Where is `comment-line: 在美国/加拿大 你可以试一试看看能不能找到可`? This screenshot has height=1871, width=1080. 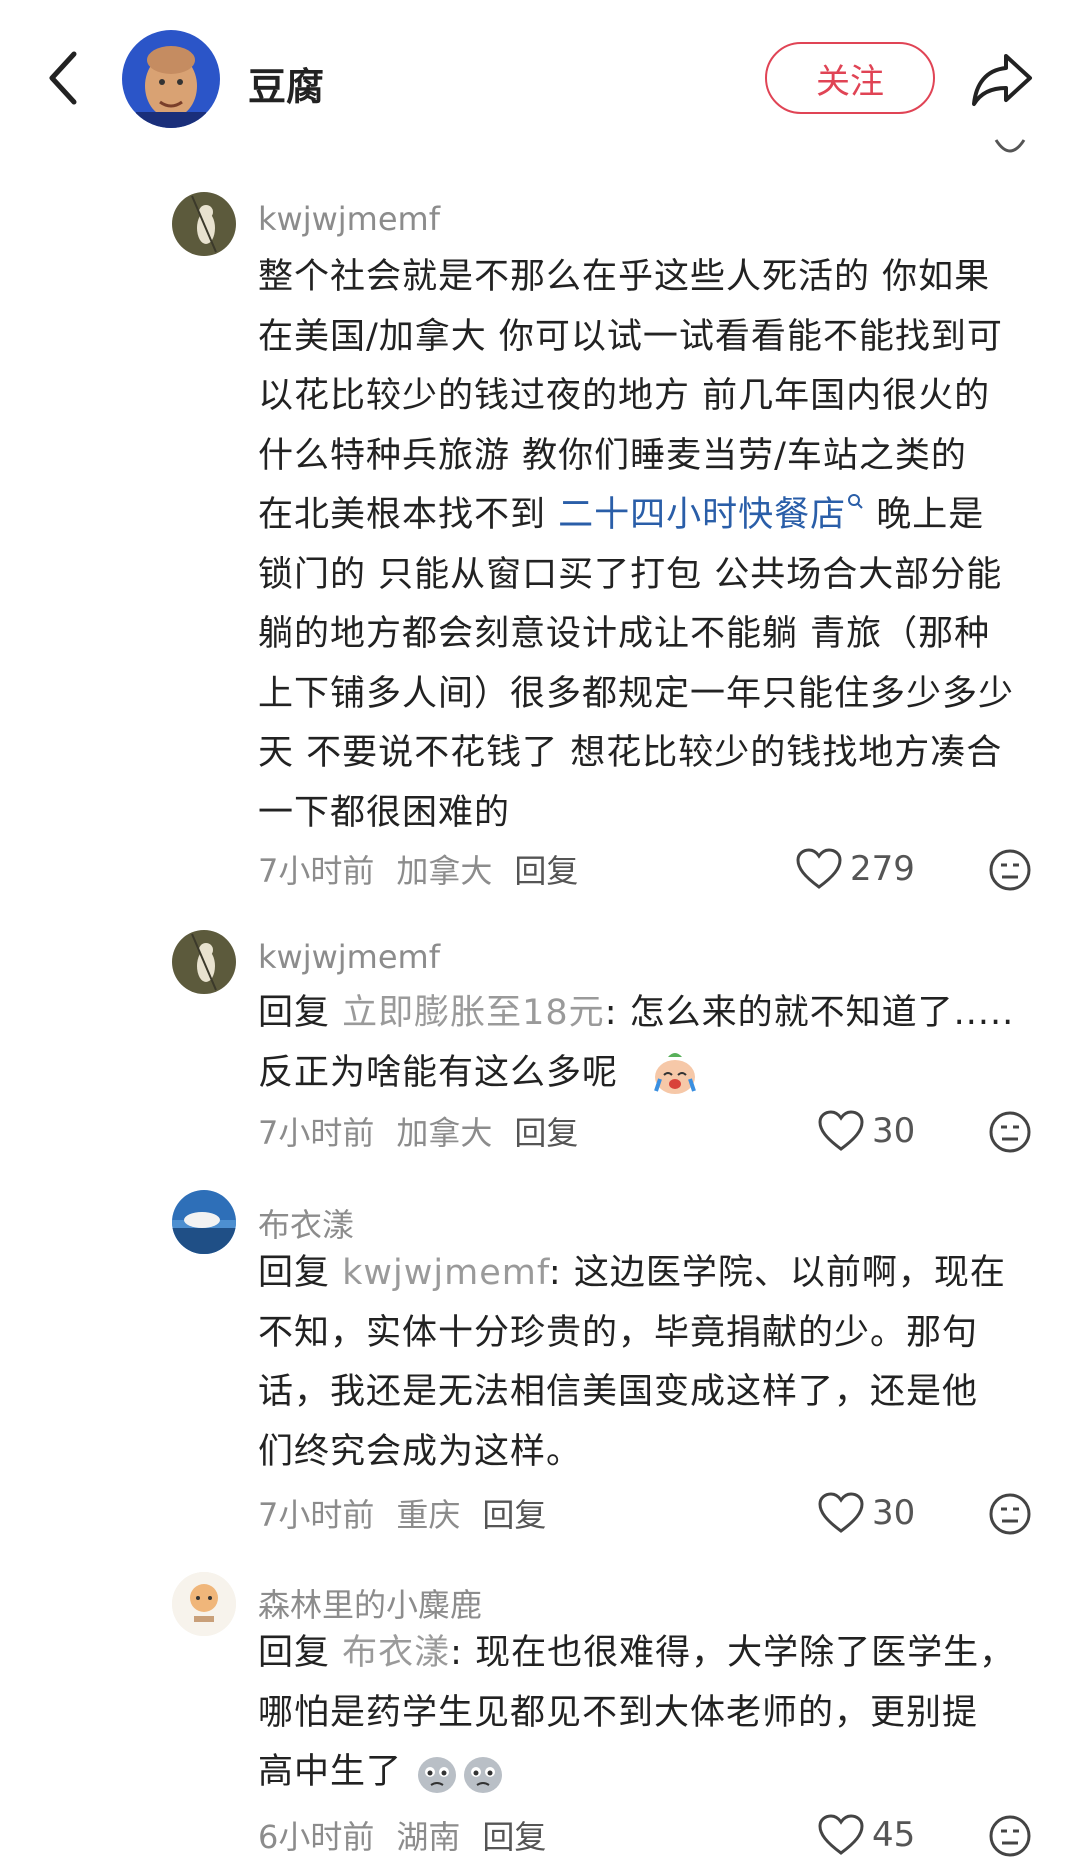 comment-line: 在美国/加拿大 你可以试一试看看能不能找到可 is located at coordinates (630, 336).